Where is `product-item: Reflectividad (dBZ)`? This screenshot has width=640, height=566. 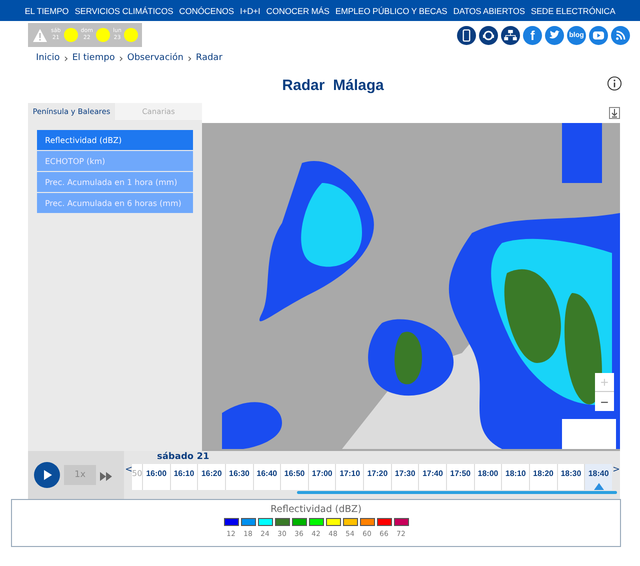
product-item: Reflectividad (dBZ) is located at coordinates (115, 140).